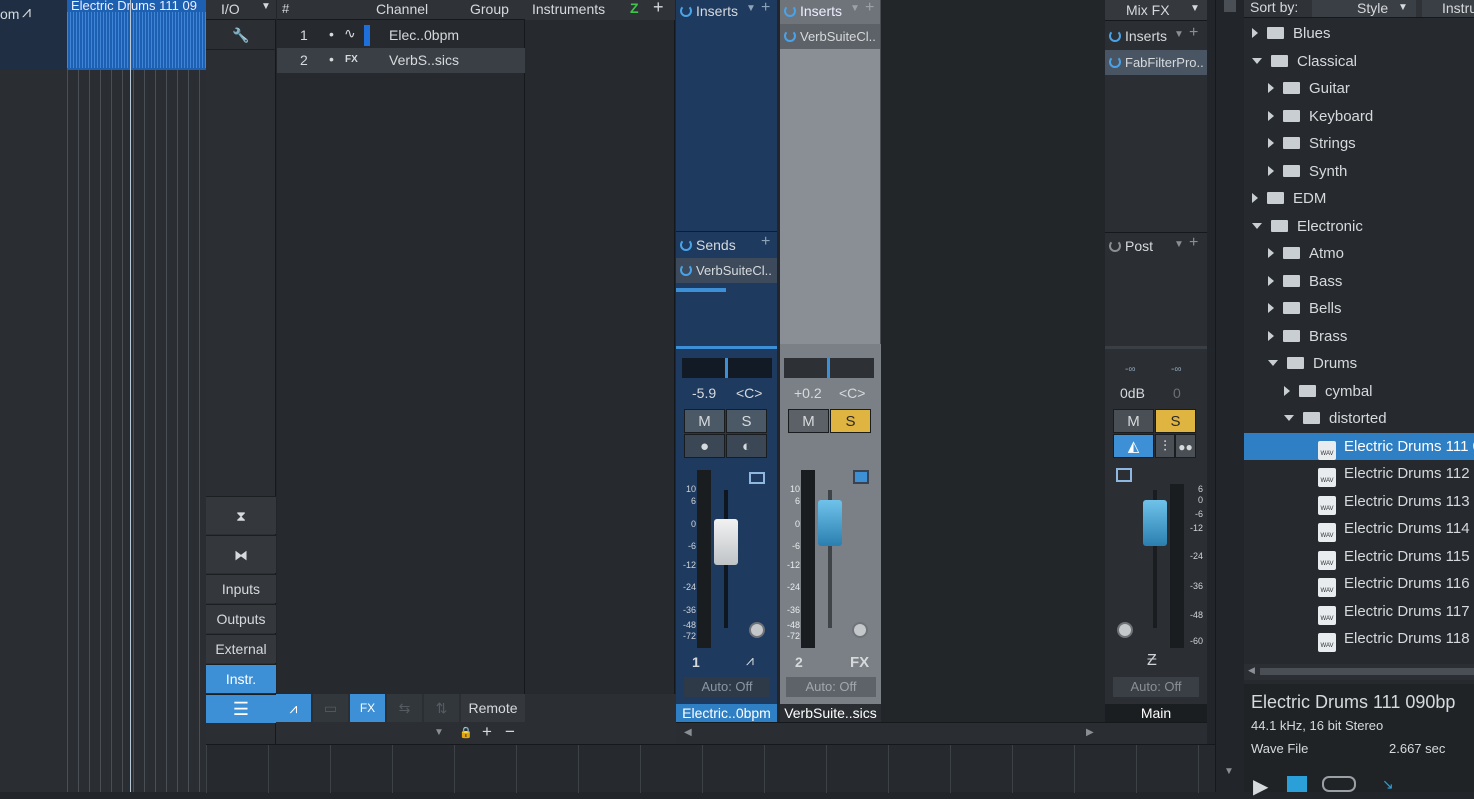 The width and height of the screenshot is (1474, 799). I want to click on browser-folder-item: Drums, so click(1359, 363).